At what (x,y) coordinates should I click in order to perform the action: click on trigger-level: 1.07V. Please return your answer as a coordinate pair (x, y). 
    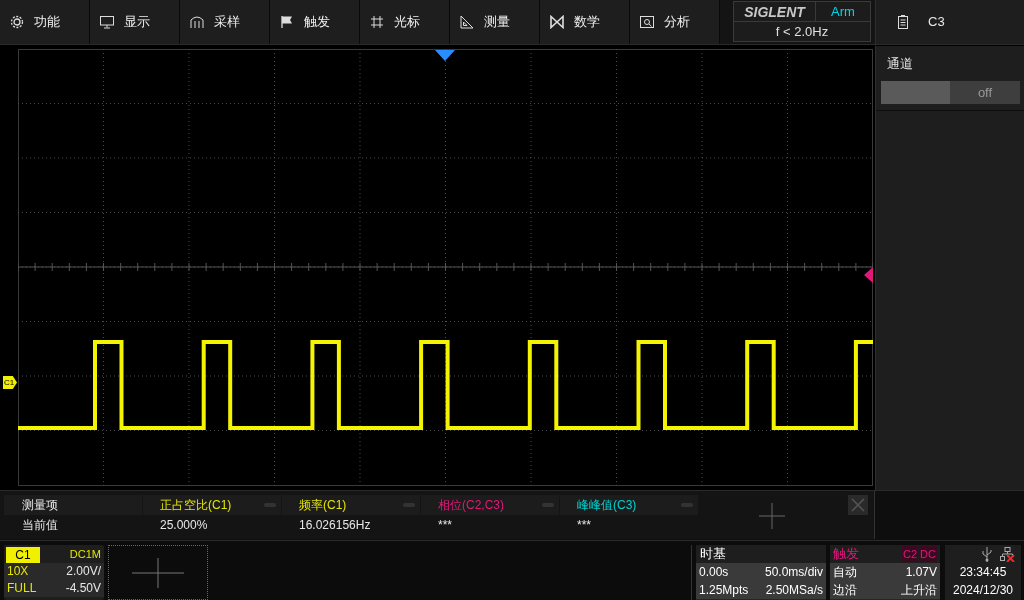
    Looking at the image, I should click on (921, 572).